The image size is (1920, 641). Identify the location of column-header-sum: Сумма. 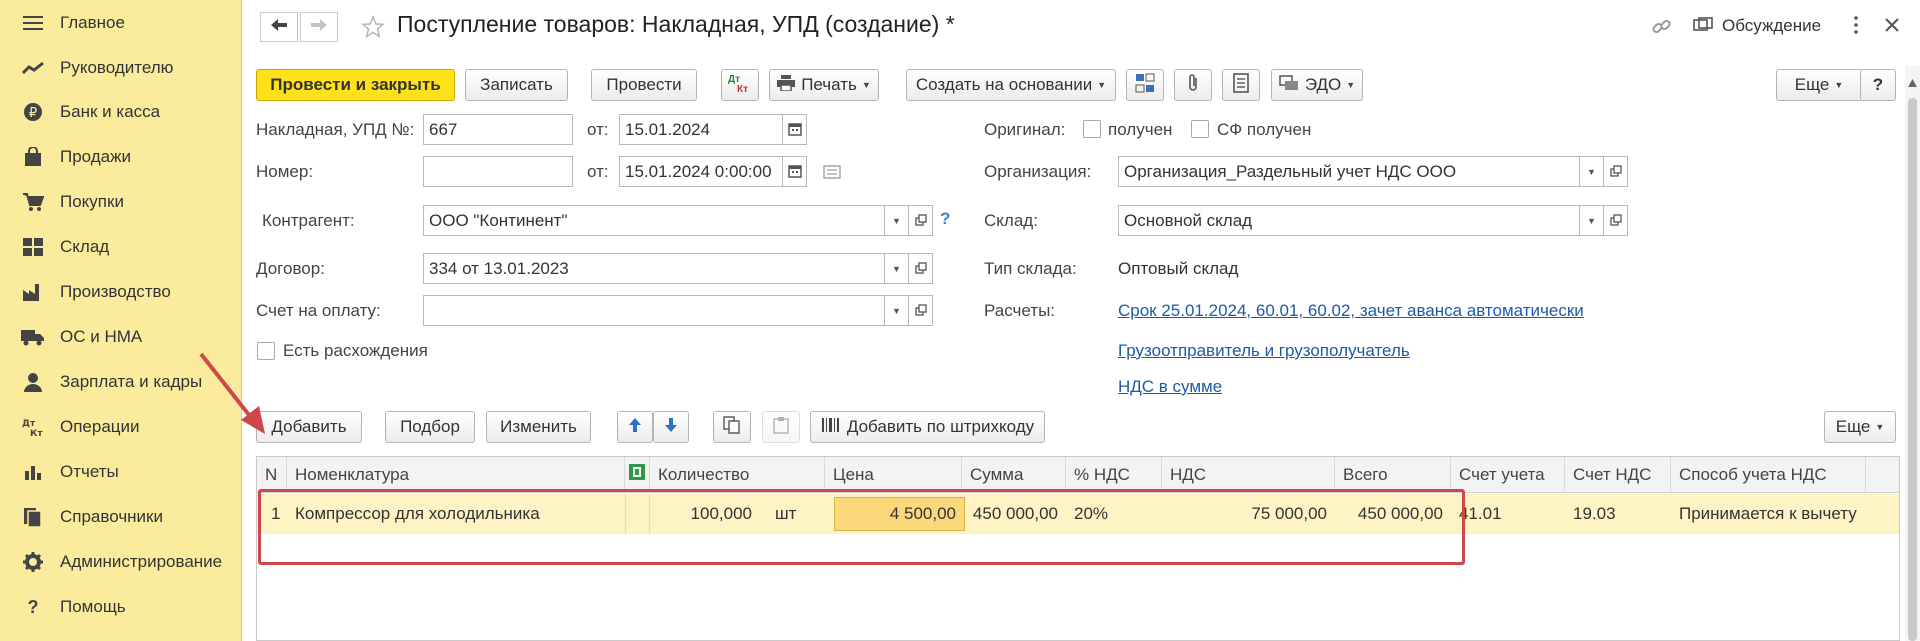
(1014, 475).